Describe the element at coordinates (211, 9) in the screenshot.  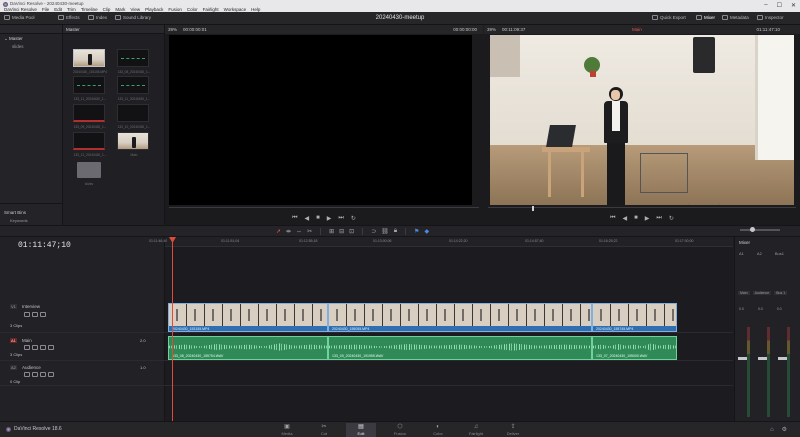
I see `menu-fairlight: Fairlight` at that location.